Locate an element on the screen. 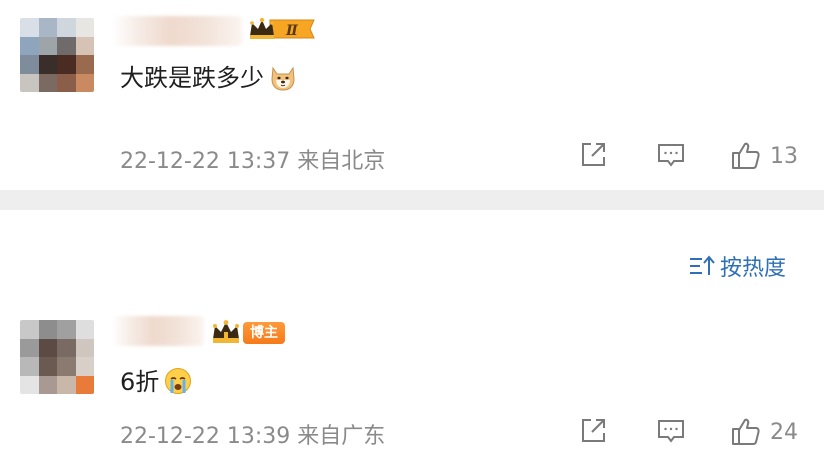 This screenshot has width=824, height=465. badge-level-text: Ⅱ is located at coordinates (292, 31).